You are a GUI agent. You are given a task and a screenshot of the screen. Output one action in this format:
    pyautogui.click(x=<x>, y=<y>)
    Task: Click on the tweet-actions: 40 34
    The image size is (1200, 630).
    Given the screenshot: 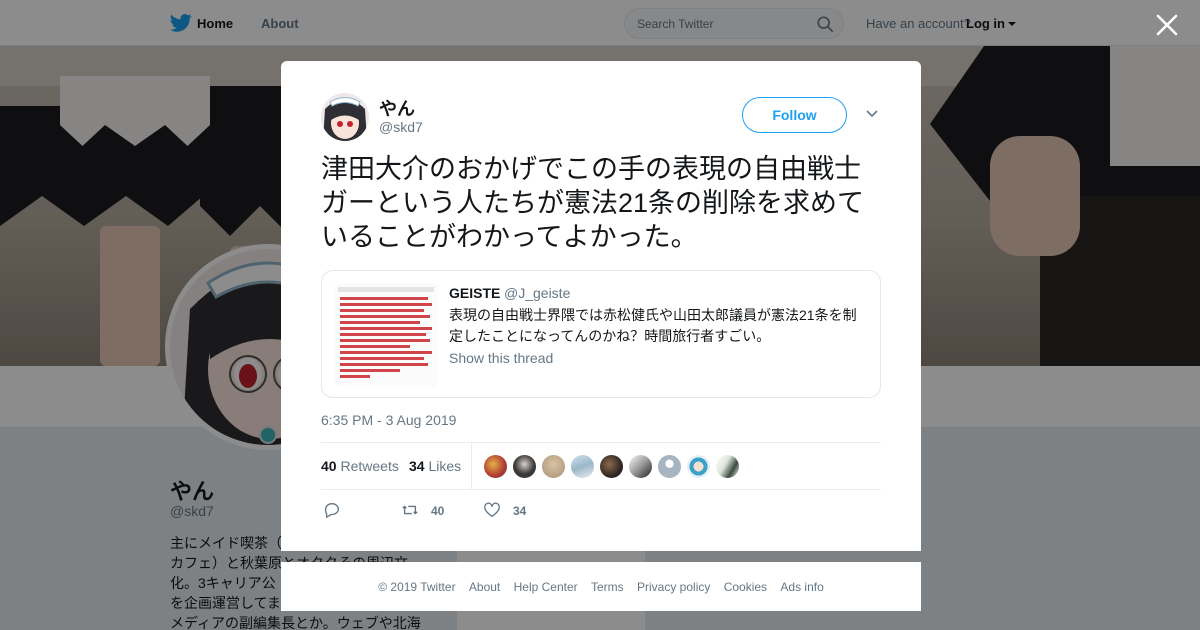 What is the action you would take?
    pyautogui.click(x=601, y=512)
    